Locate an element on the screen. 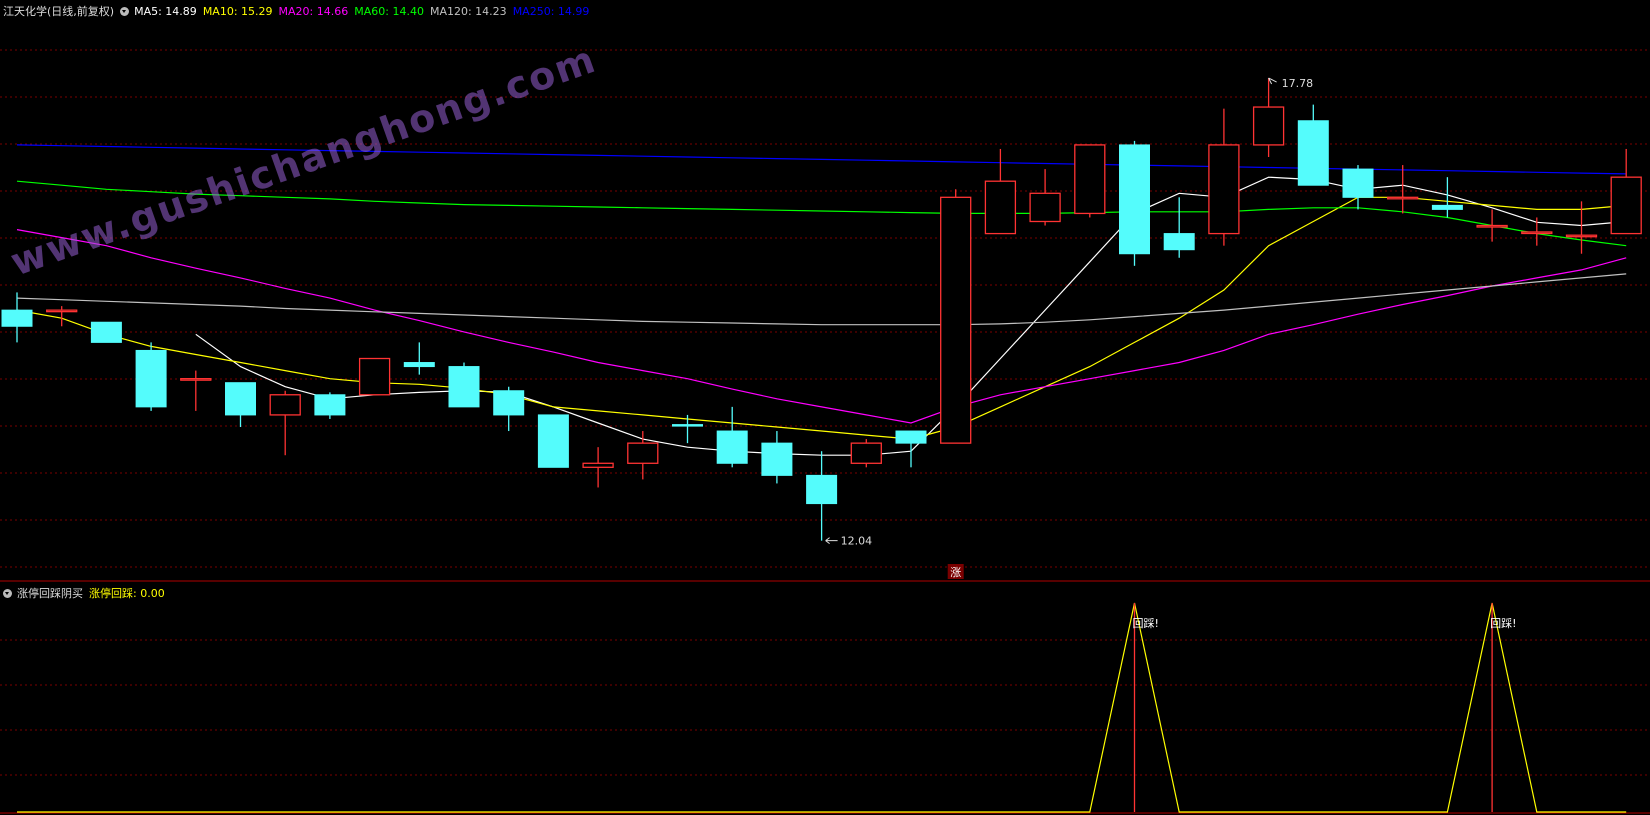  indicator-title: 涨停回踩阴买 is located at coordinates (50, 593).